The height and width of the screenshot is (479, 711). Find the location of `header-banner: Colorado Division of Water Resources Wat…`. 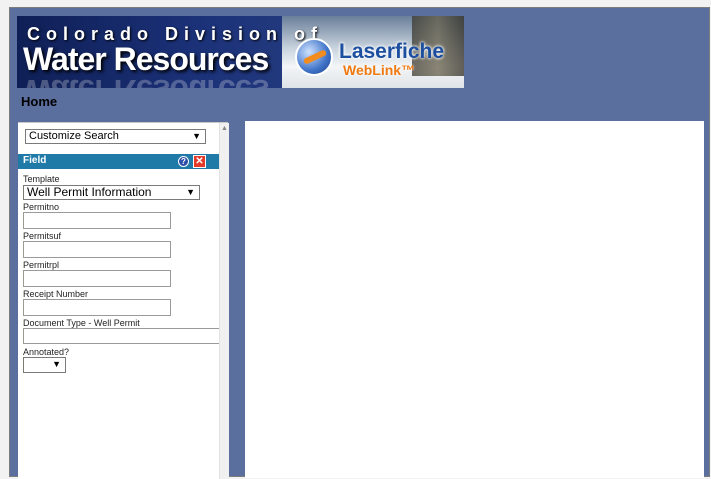

header-banner: Colorado Division of Water Resources Wat… is located at coordinates (240, 52).